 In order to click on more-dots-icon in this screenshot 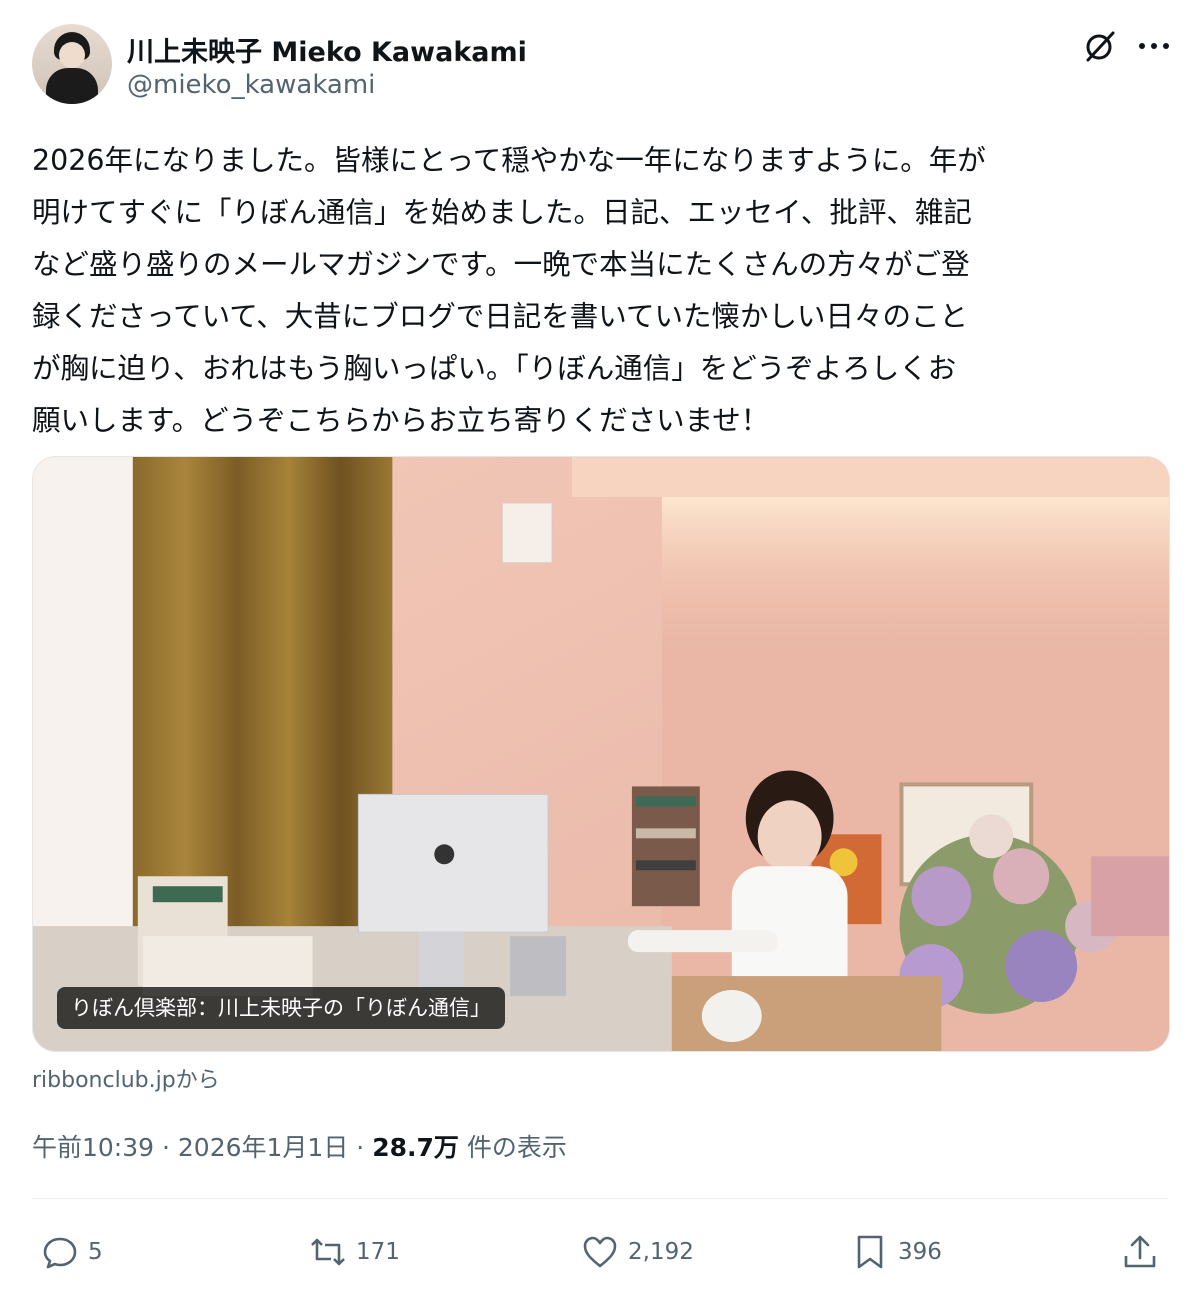, I will do `click(1154, 46)`.